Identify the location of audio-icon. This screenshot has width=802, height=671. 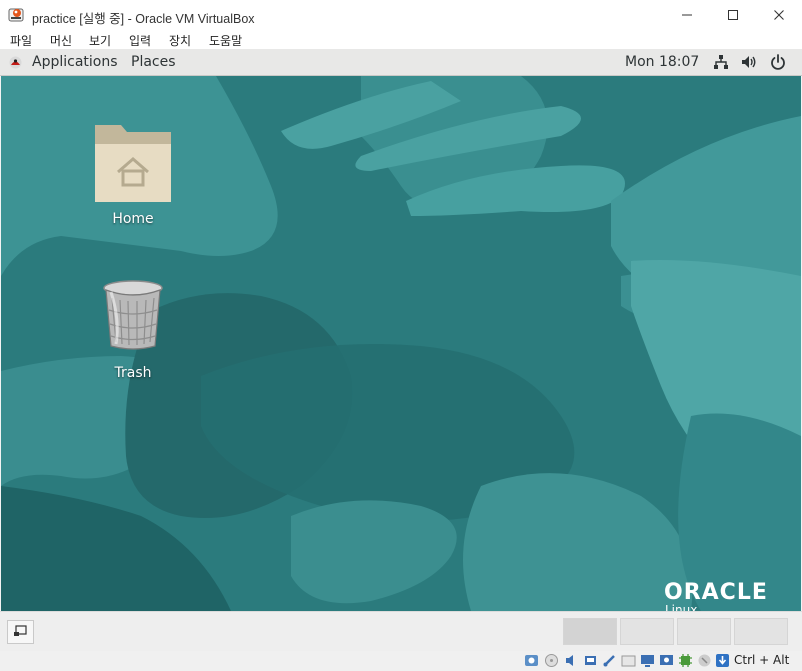
(571, 660).